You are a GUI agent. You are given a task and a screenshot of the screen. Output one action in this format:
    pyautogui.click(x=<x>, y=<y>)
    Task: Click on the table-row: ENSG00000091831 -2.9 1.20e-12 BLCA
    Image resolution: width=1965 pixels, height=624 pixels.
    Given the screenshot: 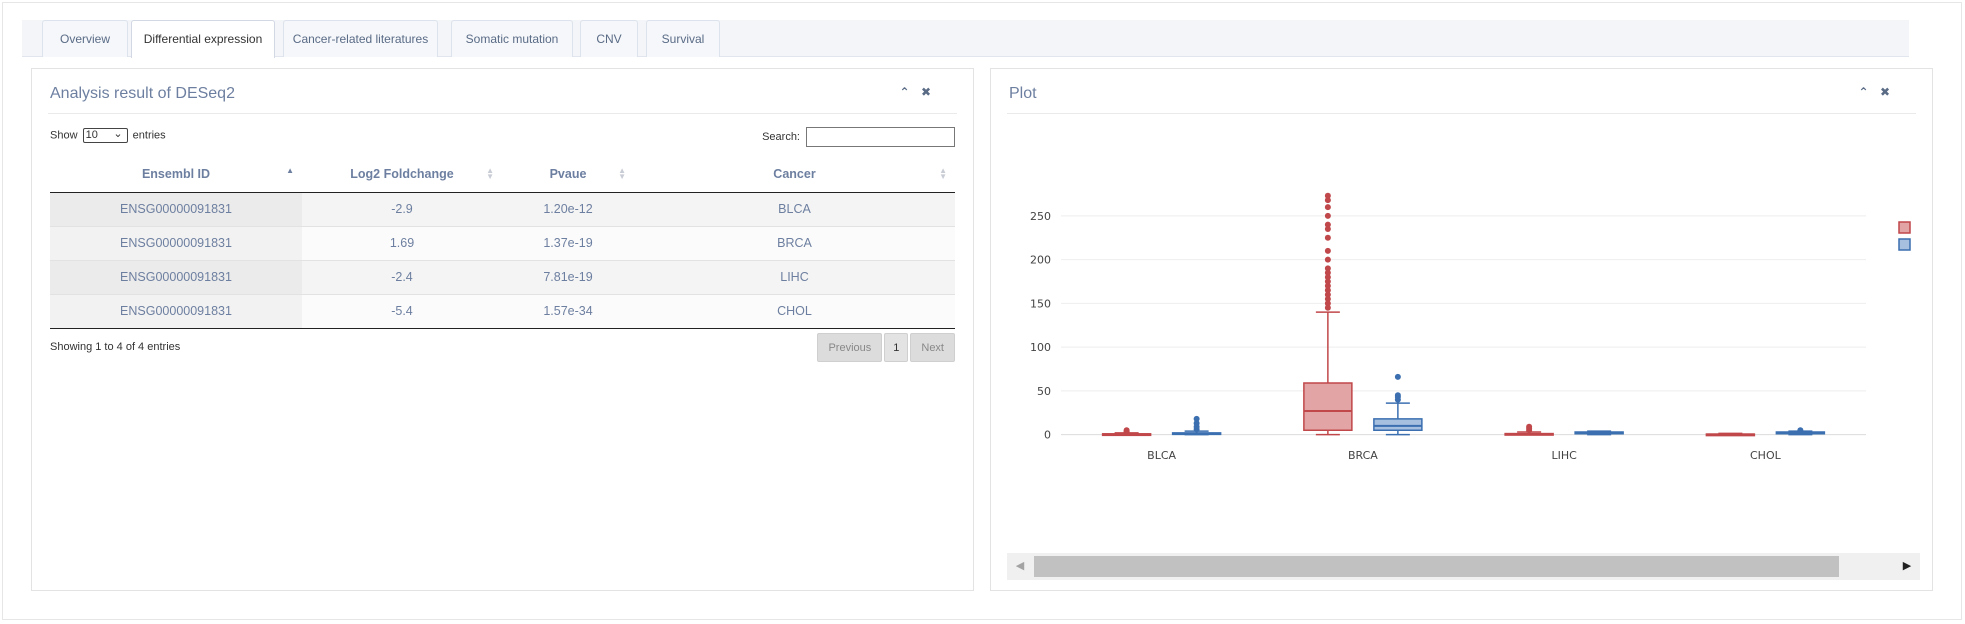 What is the action you would take?
    pyautogui.click(x=502, y=209)
    